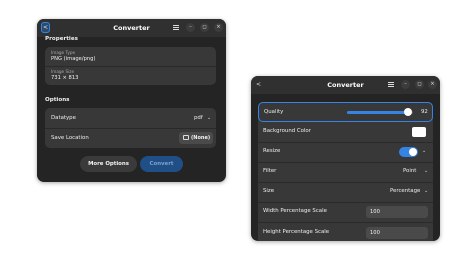 This screenshot has width=474, height=266. I want to click on options-card: Datatype pdf ⌄ Save Location (None), so click(130, 128).